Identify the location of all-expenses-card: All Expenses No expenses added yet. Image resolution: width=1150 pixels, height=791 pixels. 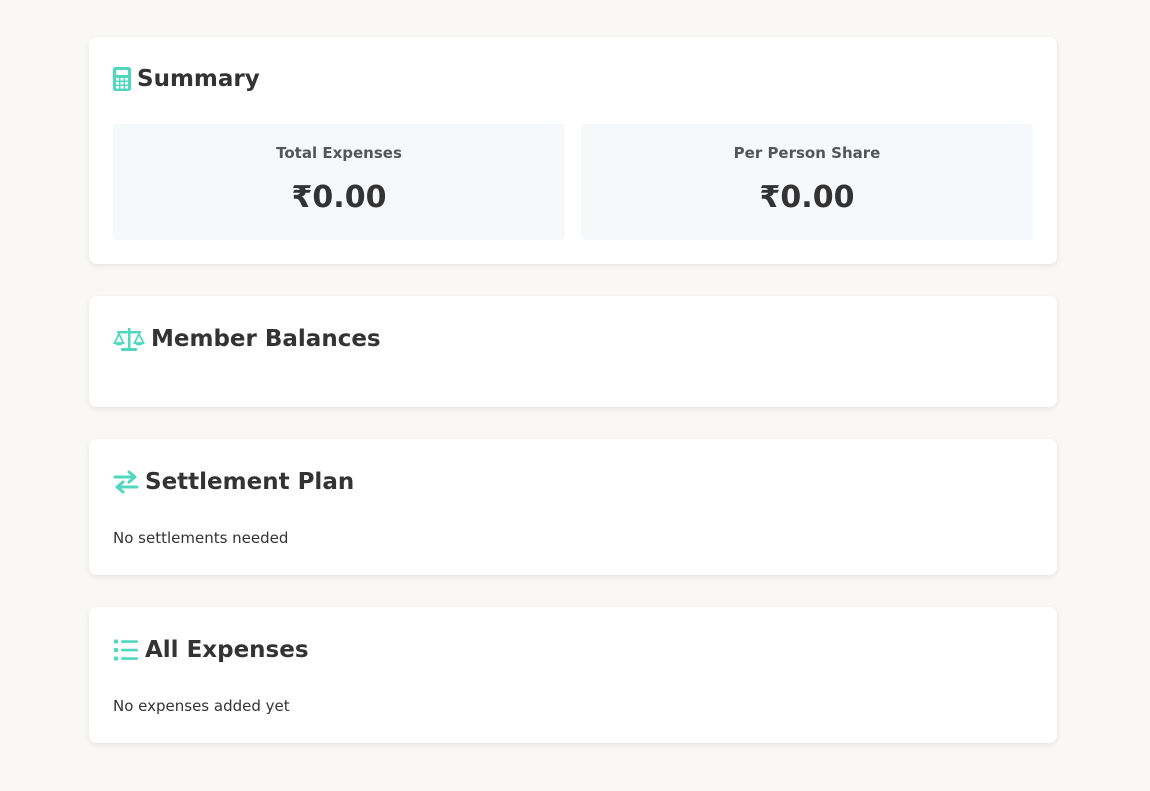
(573, 675).